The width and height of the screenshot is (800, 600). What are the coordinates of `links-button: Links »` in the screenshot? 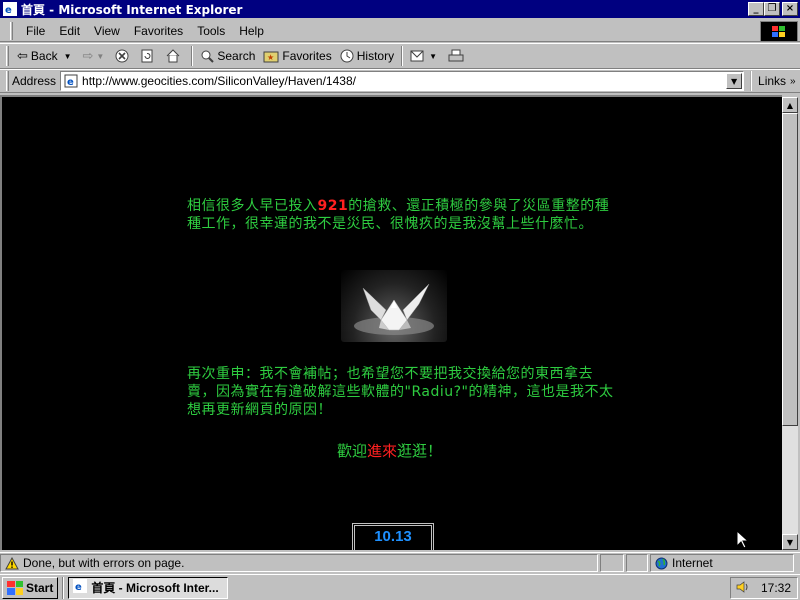 It's located at (773, 81).